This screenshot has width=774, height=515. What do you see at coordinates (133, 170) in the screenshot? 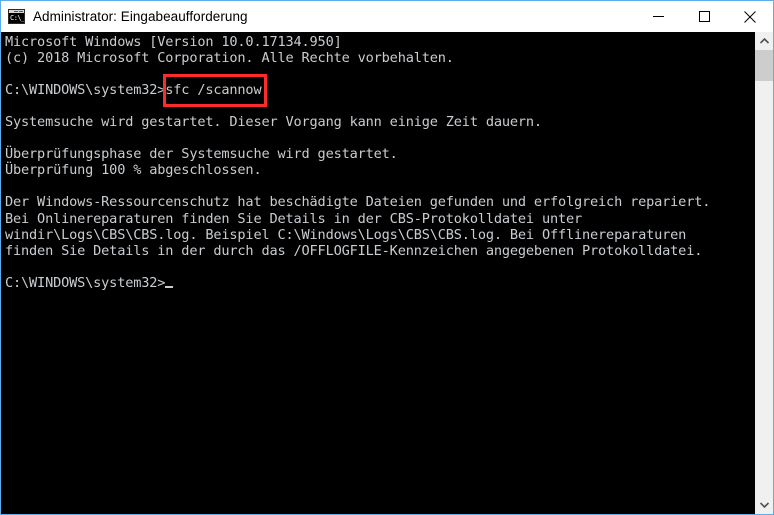
I see `console-line: Überprüfung 100 % abgeschlossen.` at bounding box center [133, 170].